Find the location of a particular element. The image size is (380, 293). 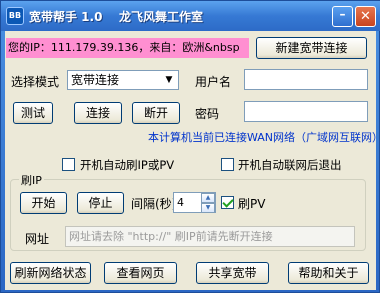

refresh-pv-checkbox is located at coordinates (227, 202).